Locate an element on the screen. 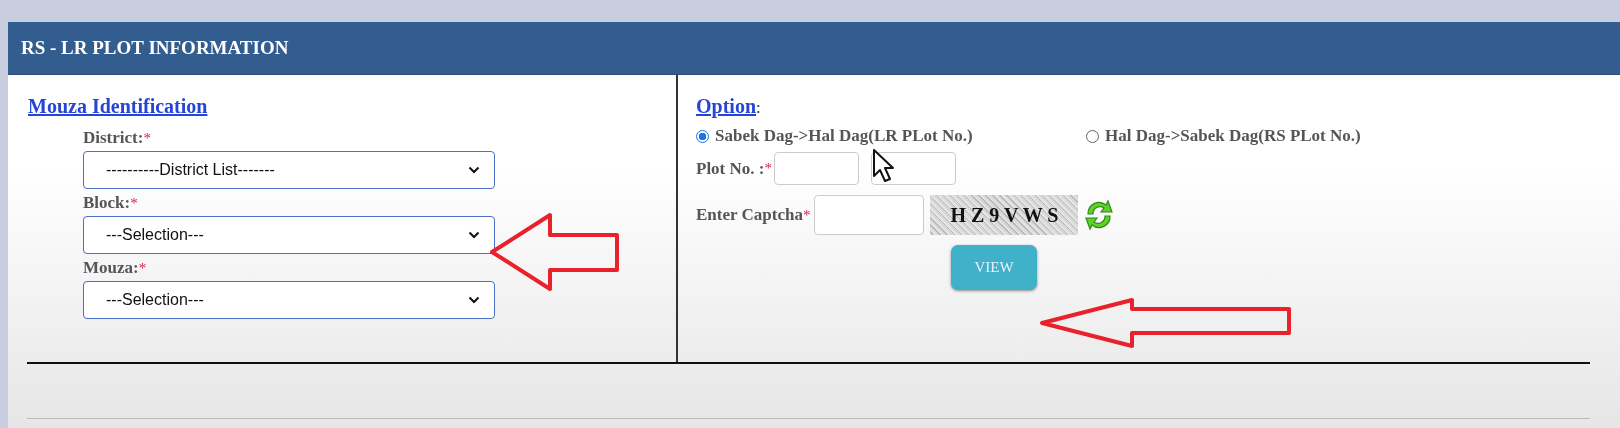 This screenshot has height=428, width=1620. field-label: Enter Captcha is located at coordinates (749, 215).